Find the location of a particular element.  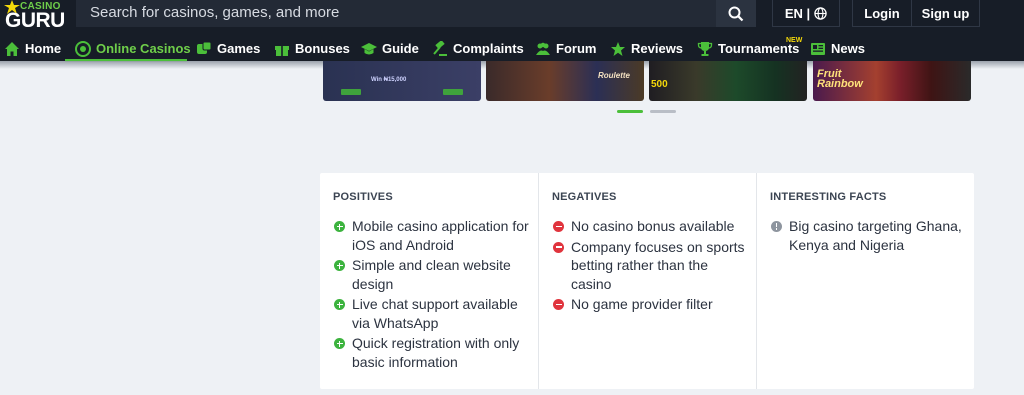

positive-item: Simple and clean website design is located at coordinates (433, 274).